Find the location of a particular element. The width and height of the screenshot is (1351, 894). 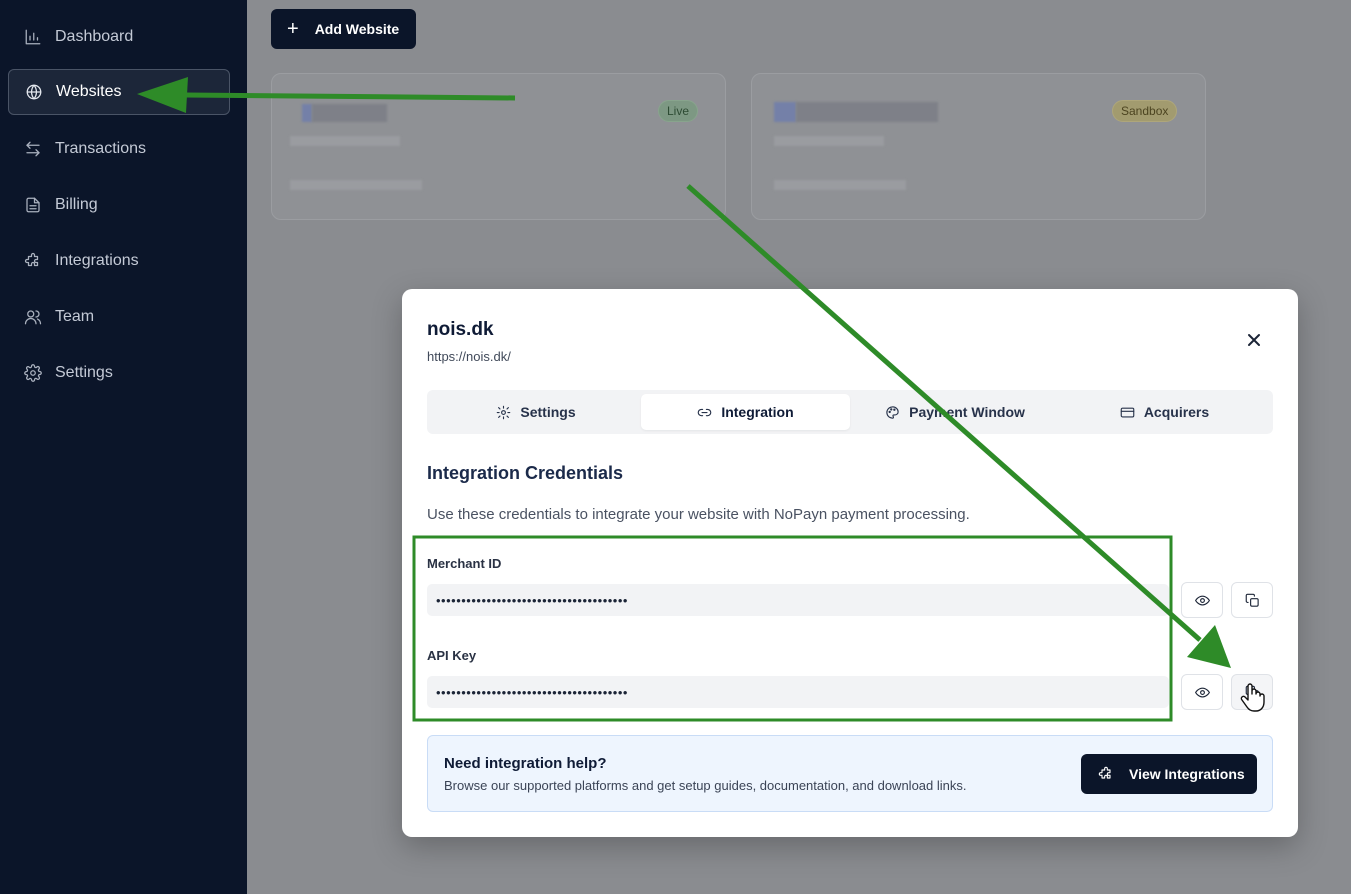

tab-label: Payment Window is located at coordinates (967, 412).